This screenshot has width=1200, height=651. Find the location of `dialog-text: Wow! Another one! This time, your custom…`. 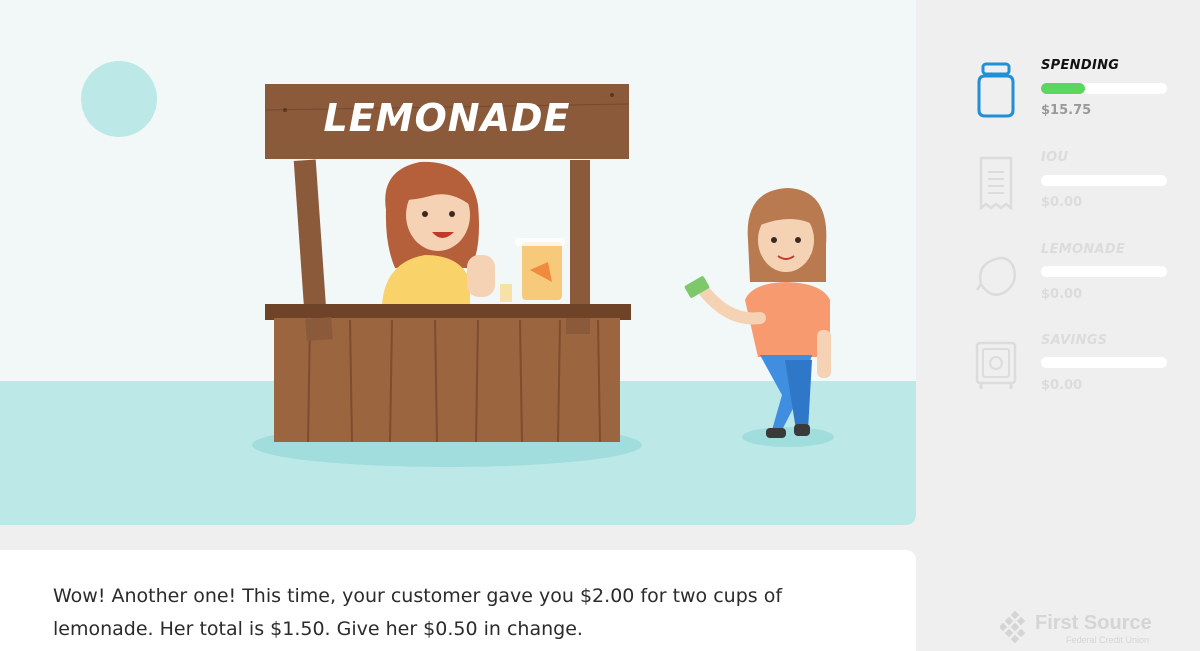

dialog-text: Wow! Another one! This time, your custom… is located at coordinates (418, 612).